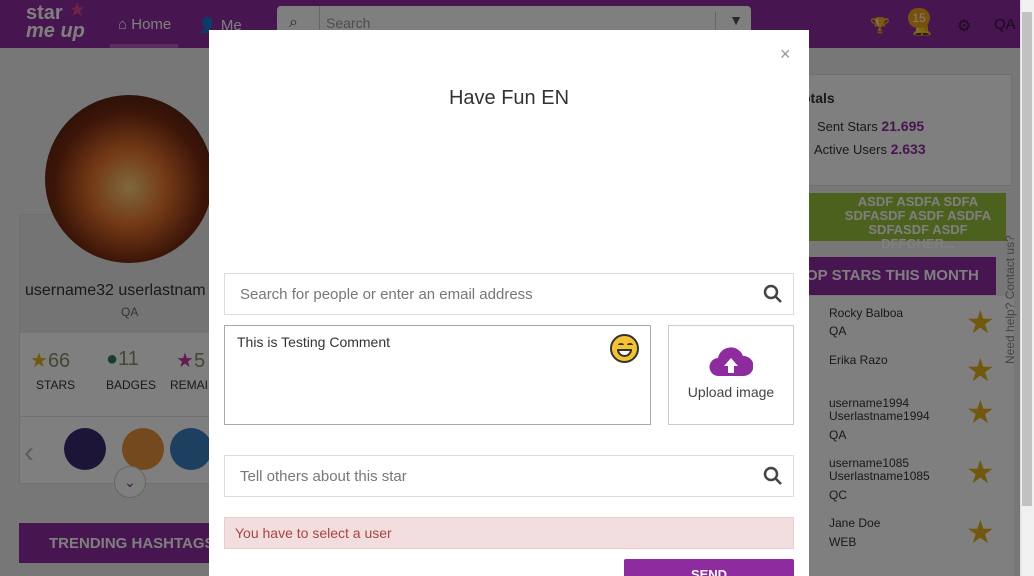 This screenshot has height=576, width=1034. I want to click on upload-image-button: Upload image, so click(731, 375).